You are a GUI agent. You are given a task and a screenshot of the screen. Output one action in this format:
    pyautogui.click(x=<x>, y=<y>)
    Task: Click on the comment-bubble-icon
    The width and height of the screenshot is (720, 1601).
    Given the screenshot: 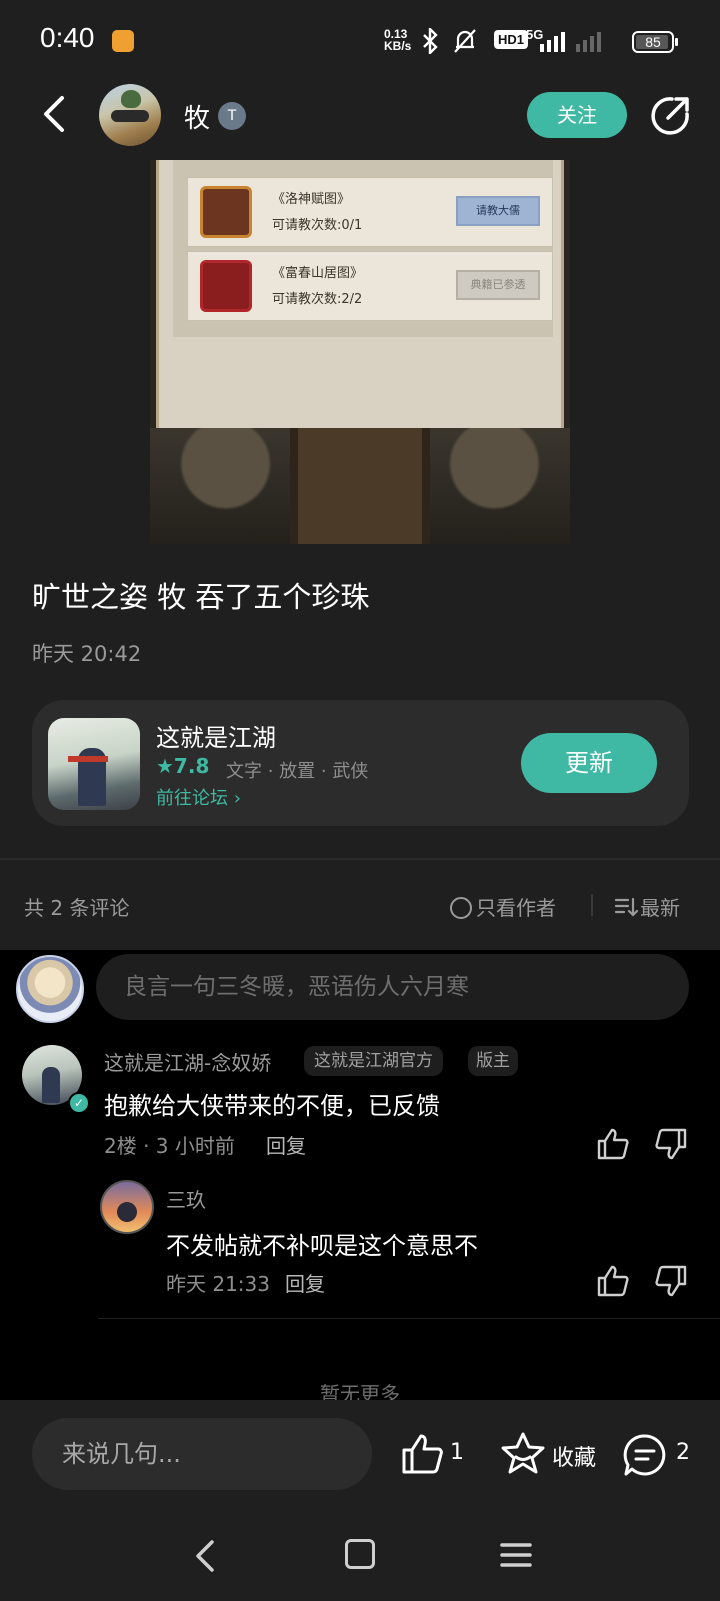 What is the action you would take?
    pyautogui.click(x=645, y=1455)
    